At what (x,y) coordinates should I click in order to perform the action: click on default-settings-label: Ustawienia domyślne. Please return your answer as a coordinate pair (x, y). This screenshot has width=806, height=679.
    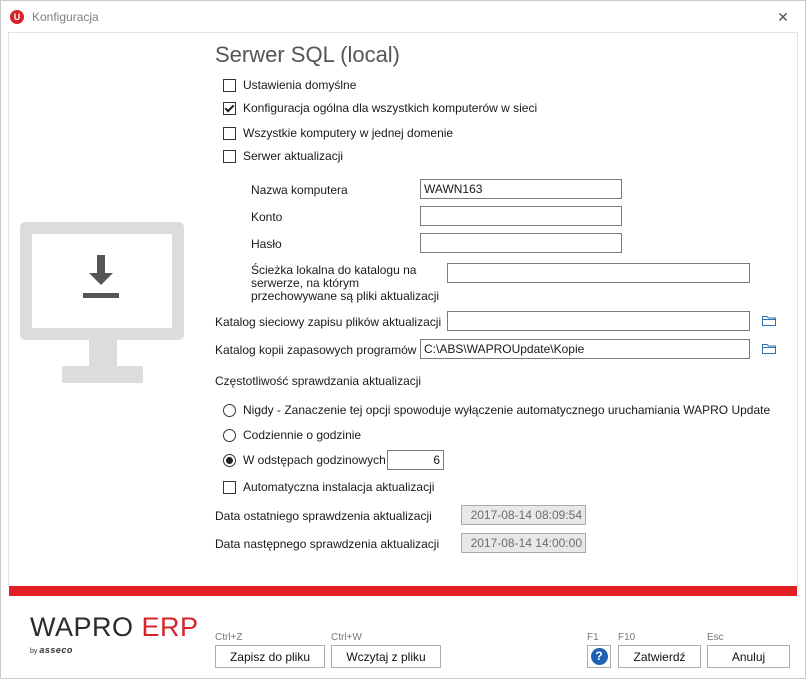
    Looking at the image, I should click on (300, 85).